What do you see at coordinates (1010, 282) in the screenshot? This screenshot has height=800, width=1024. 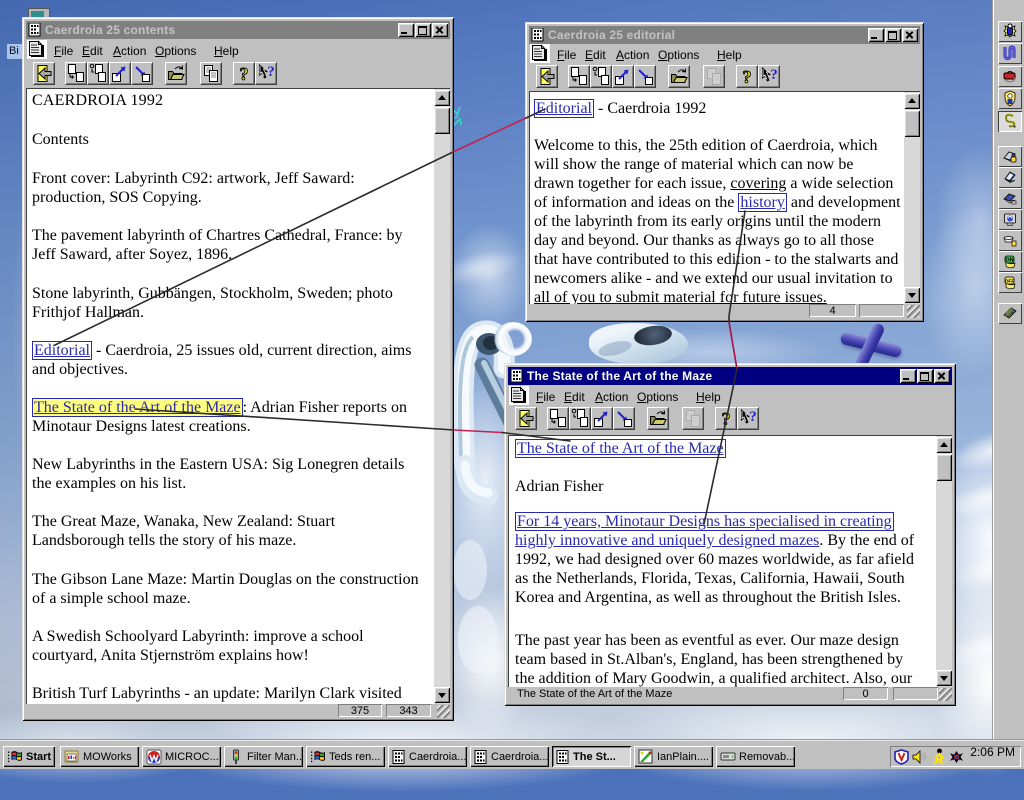 I see `svg-text: OFF` at bounding box center [1010, 282].